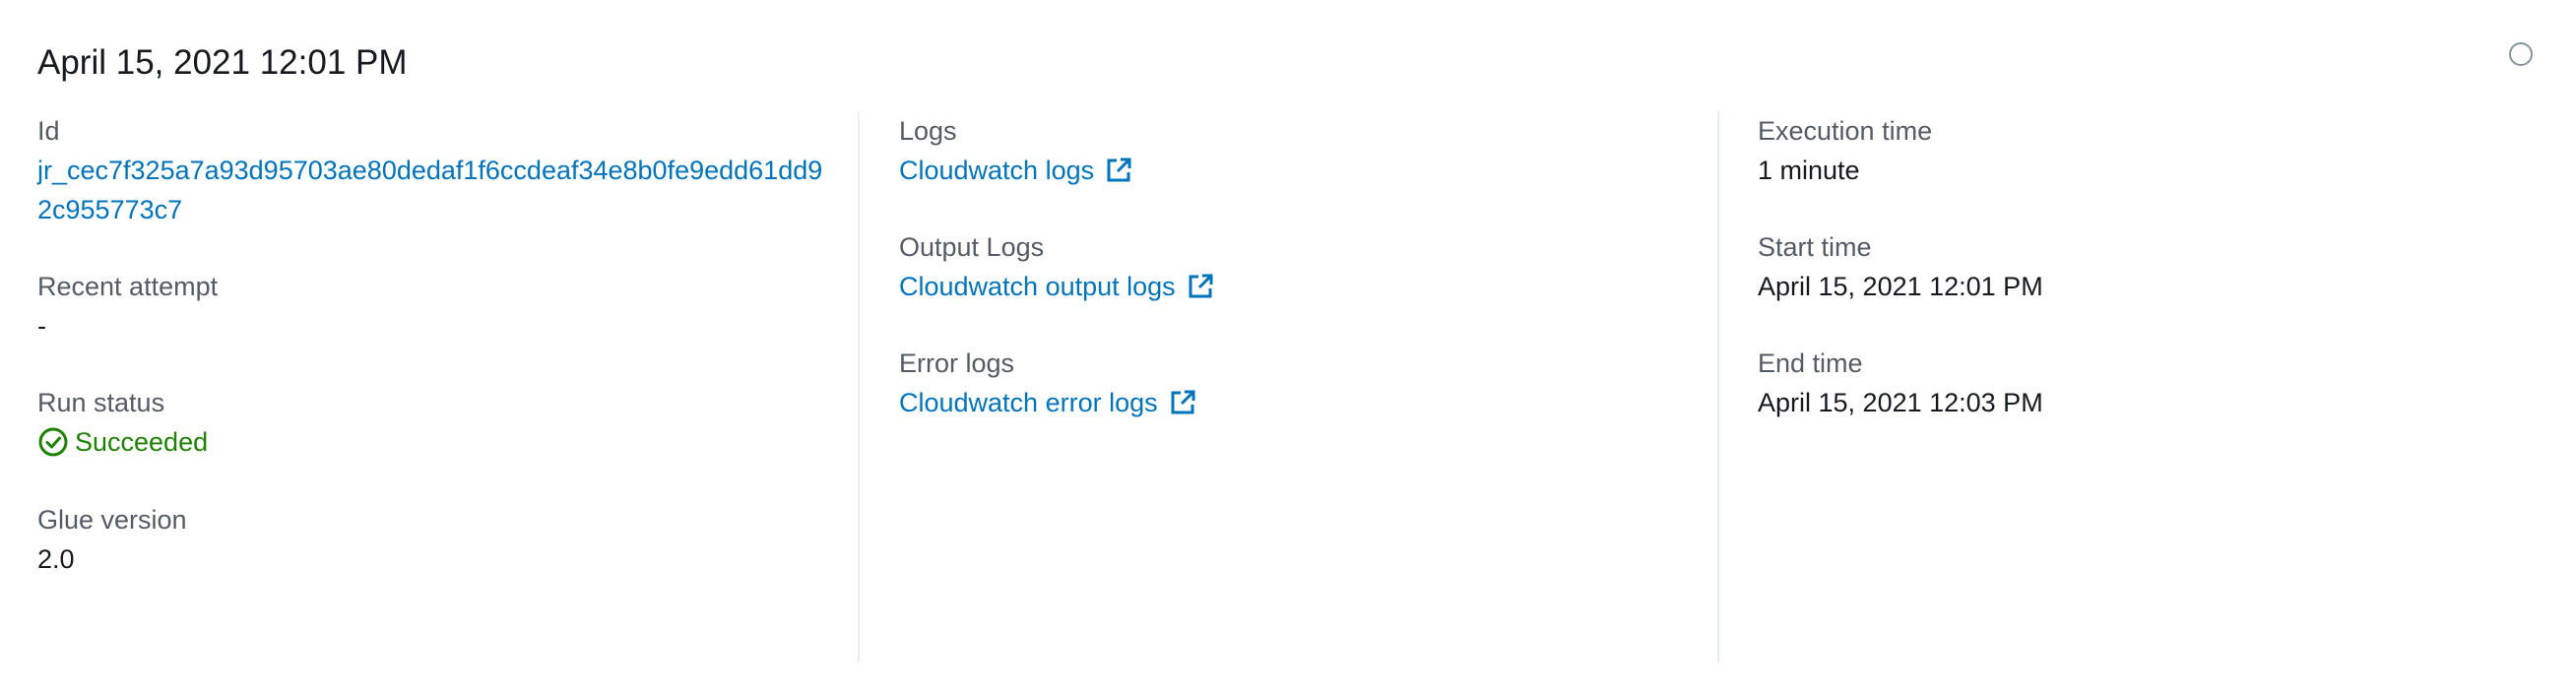 Image resolution: width=2576 pixels, height=695 pixels. Describe the element at coordinates (142, 442) in the screenshot. I see `run-status-value: Succeeded` at that location.